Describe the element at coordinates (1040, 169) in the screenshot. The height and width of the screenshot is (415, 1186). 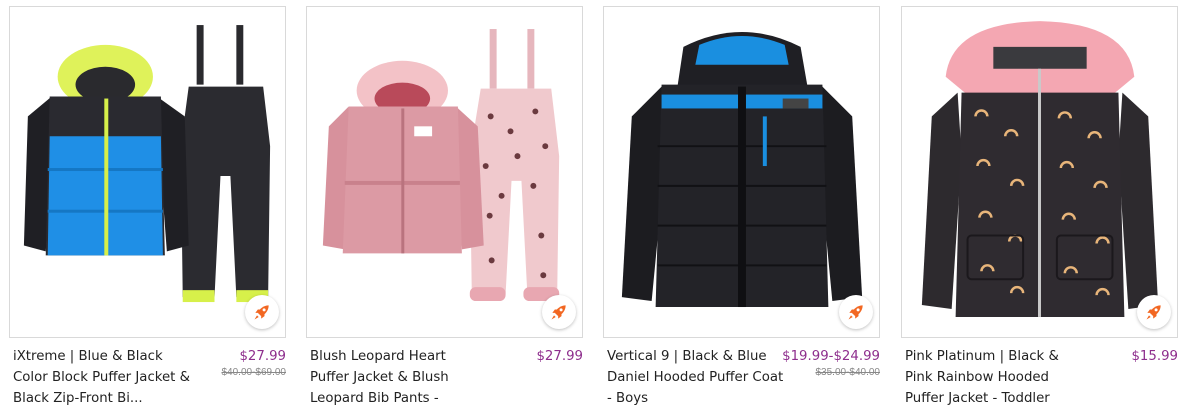
I see `black-pink-rainbow-puffer-jacket-image` at that location.